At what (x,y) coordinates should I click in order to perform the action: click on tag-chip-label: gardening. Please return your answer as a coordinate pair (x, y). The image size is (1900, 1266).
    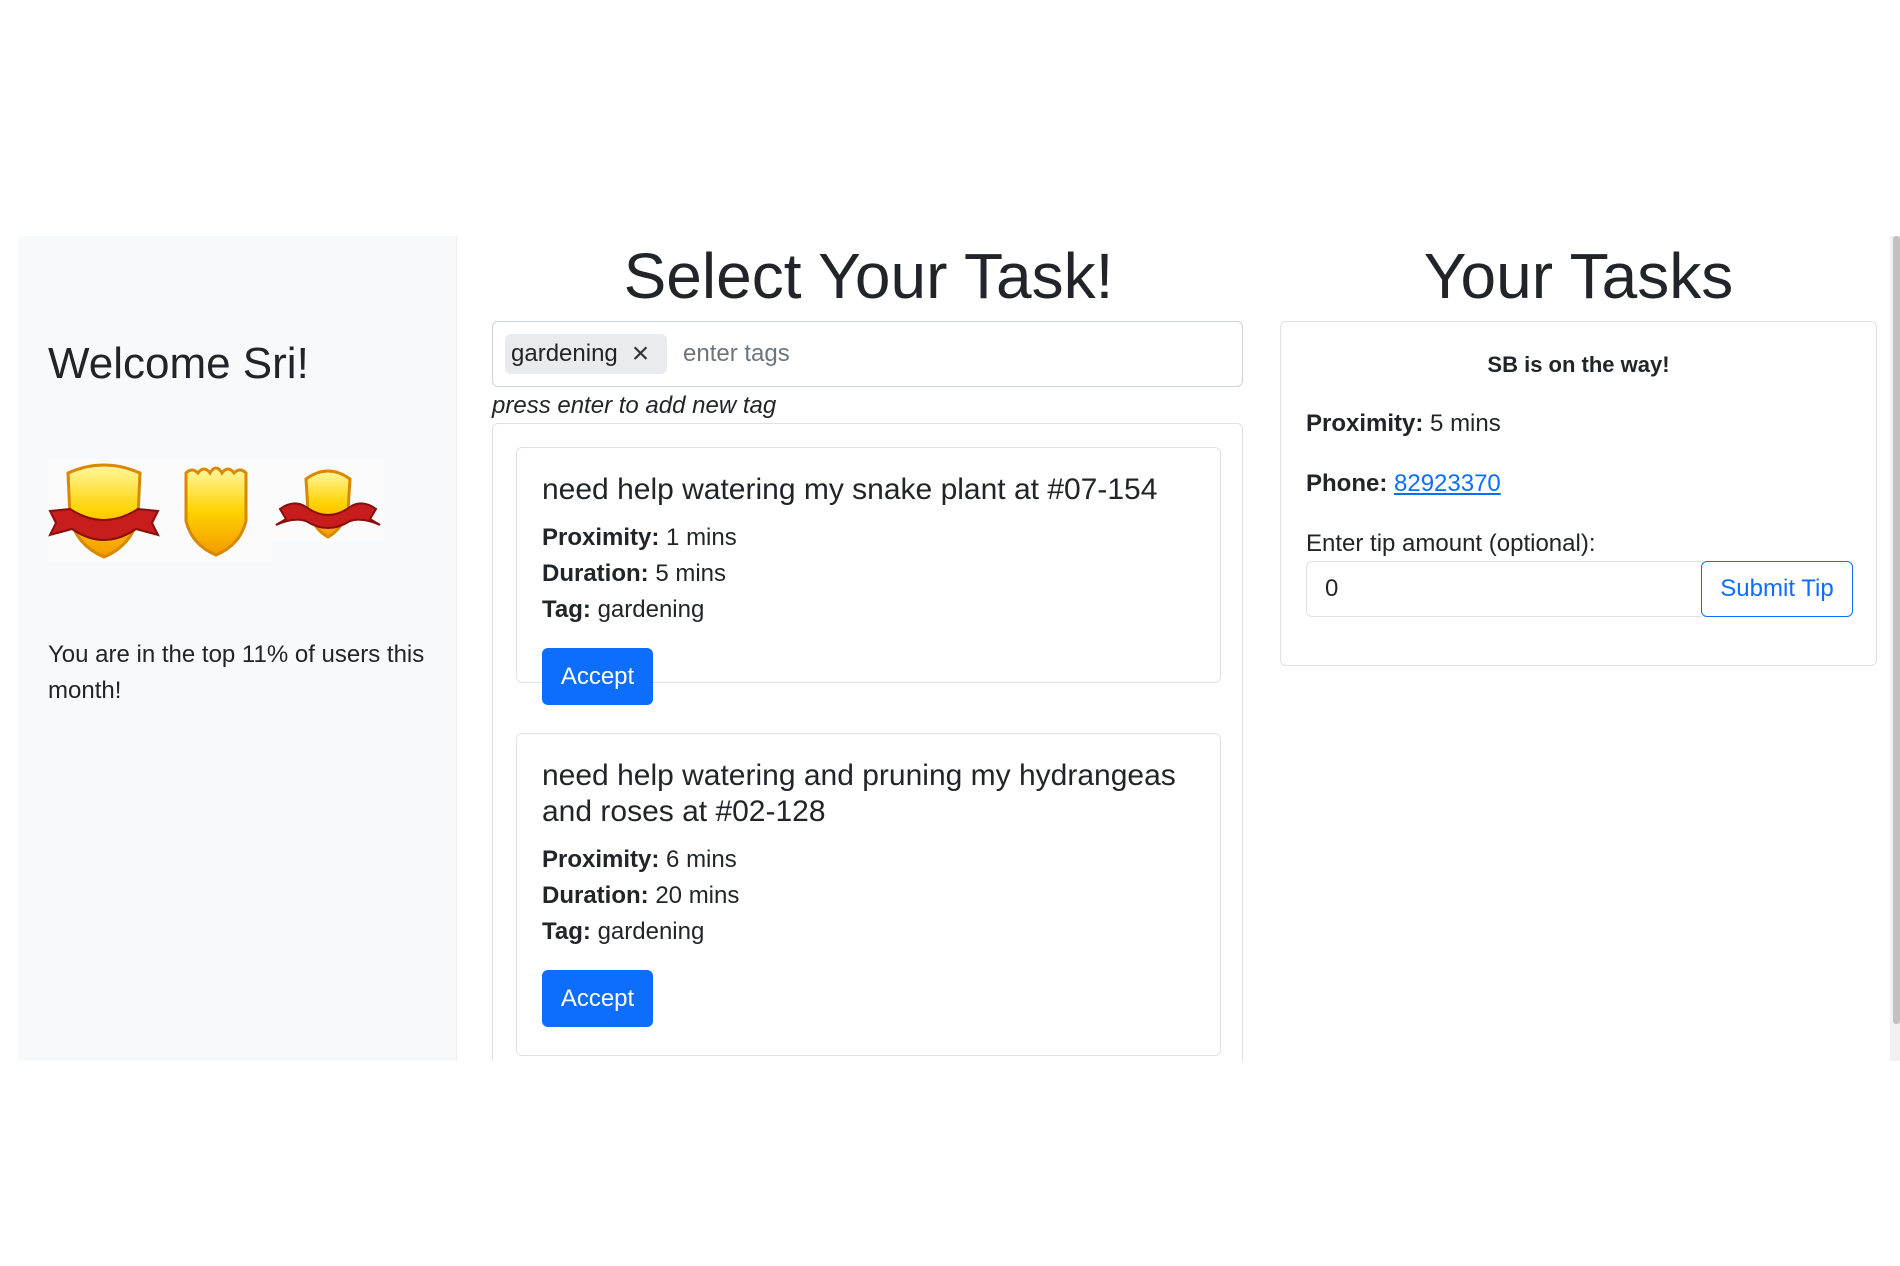
    Looking at the image, I should click on (564, 353).